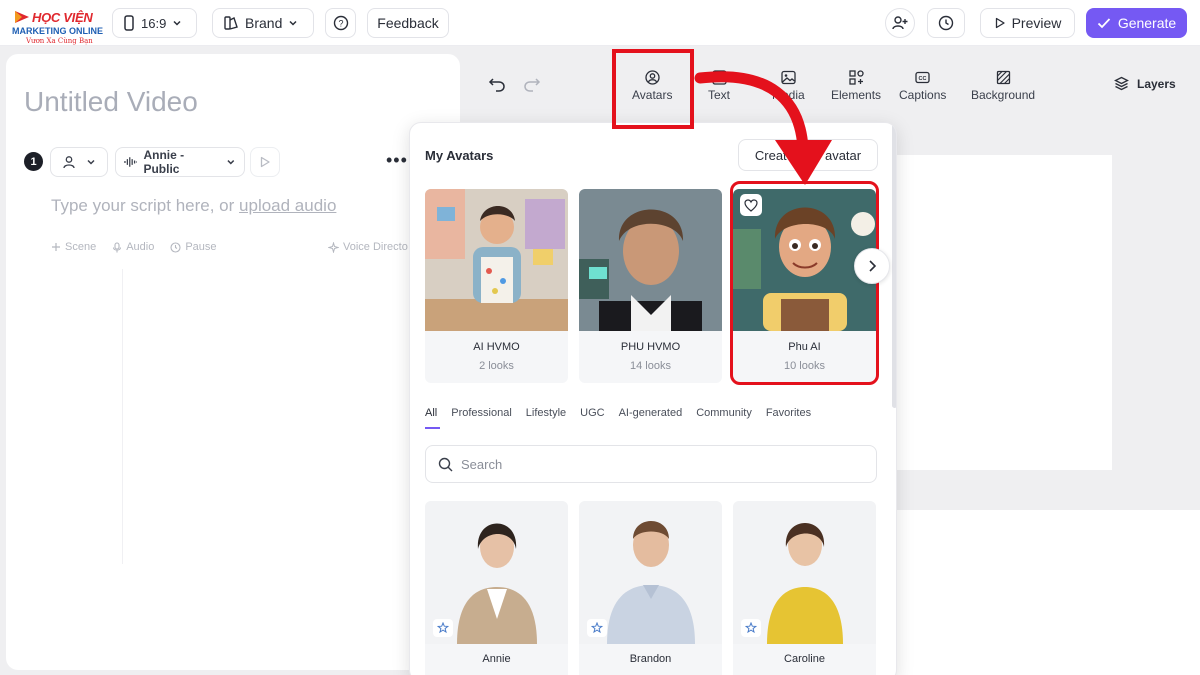 The image size is (1200, 675). I want to click on brand-kit-icon, so click(231, 23).